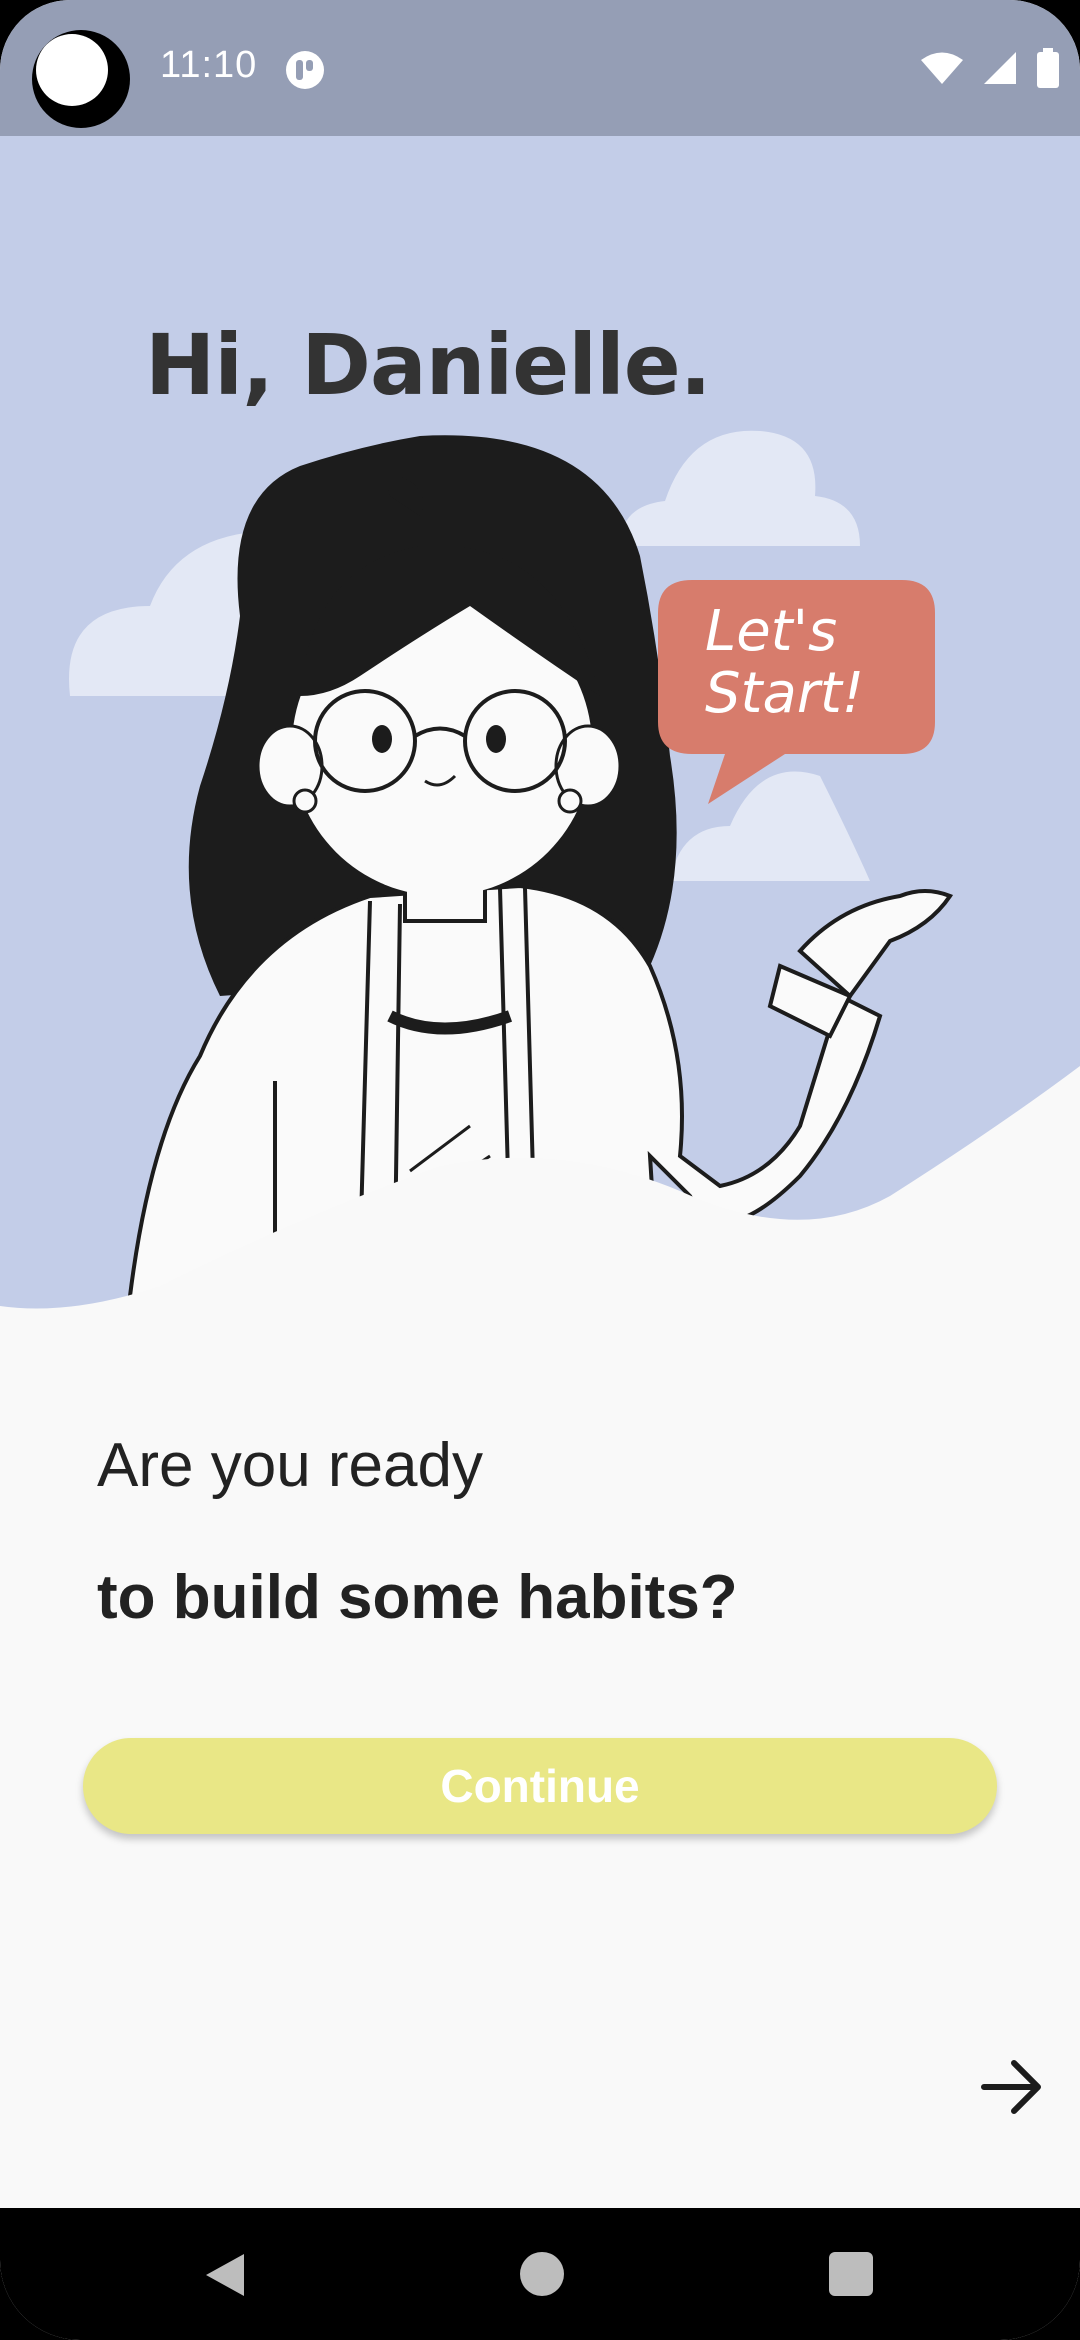 The width and height of the screenshot is (1080, 2340). What do you see at coordinates (417, 1597) in the screenshot?
I see `prompt-line-2: to build some habits?` at bounding box center [417, 1597].